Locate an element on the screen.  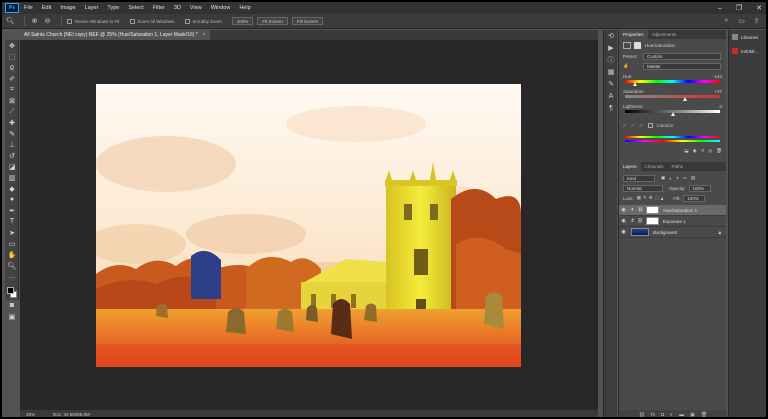
tab-layers: Layers is located at coordinates (630, 166).